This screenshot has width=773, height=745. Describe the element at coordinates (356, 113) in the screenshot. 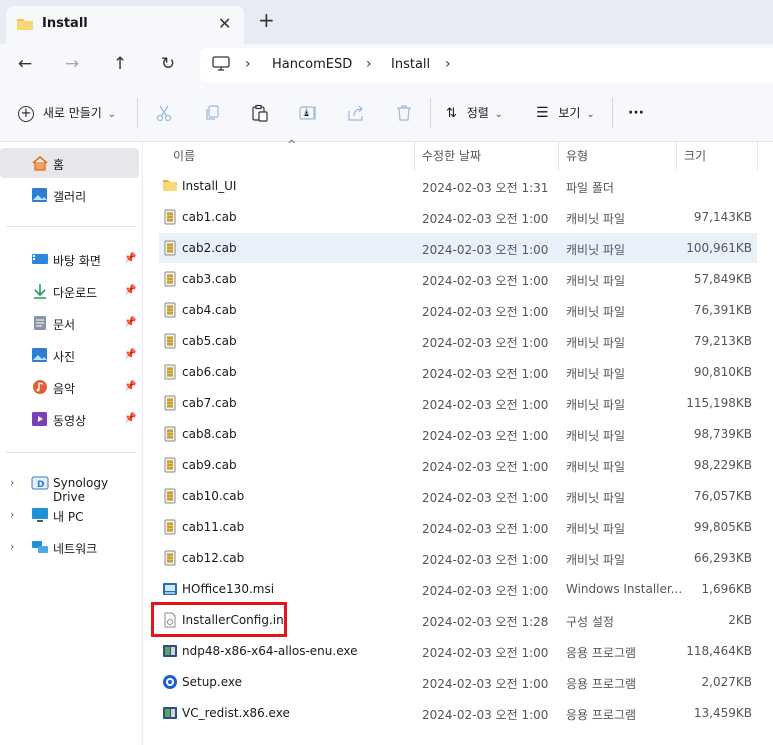

I see `share-icon` at that location.